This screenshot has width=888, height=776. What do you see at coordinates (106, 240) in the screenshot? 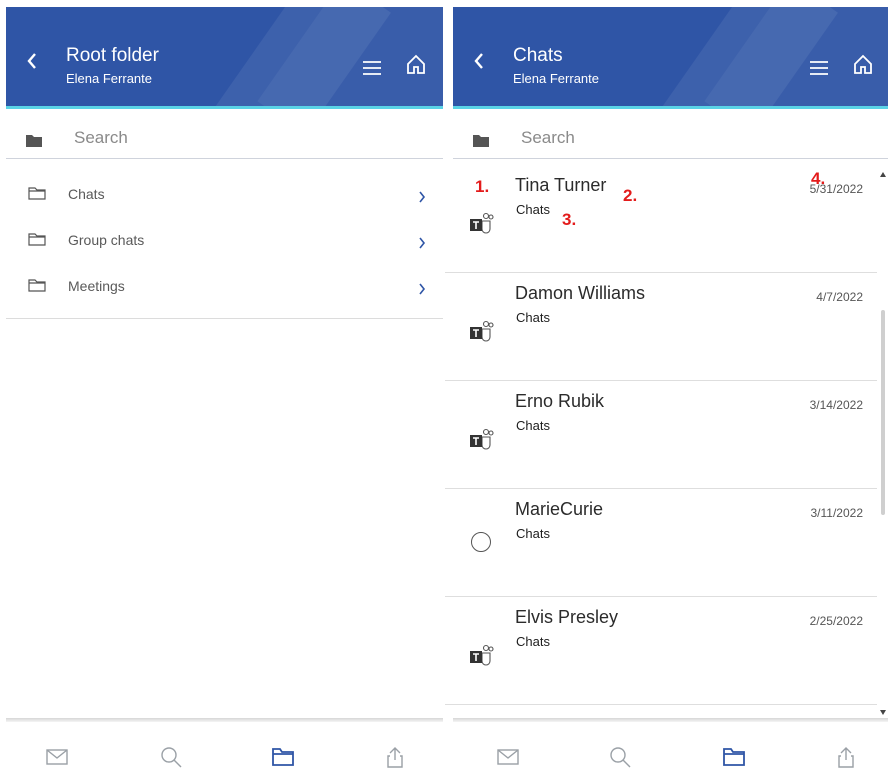
I see `folder-label: Group chats` at bounding box center [106, 240].